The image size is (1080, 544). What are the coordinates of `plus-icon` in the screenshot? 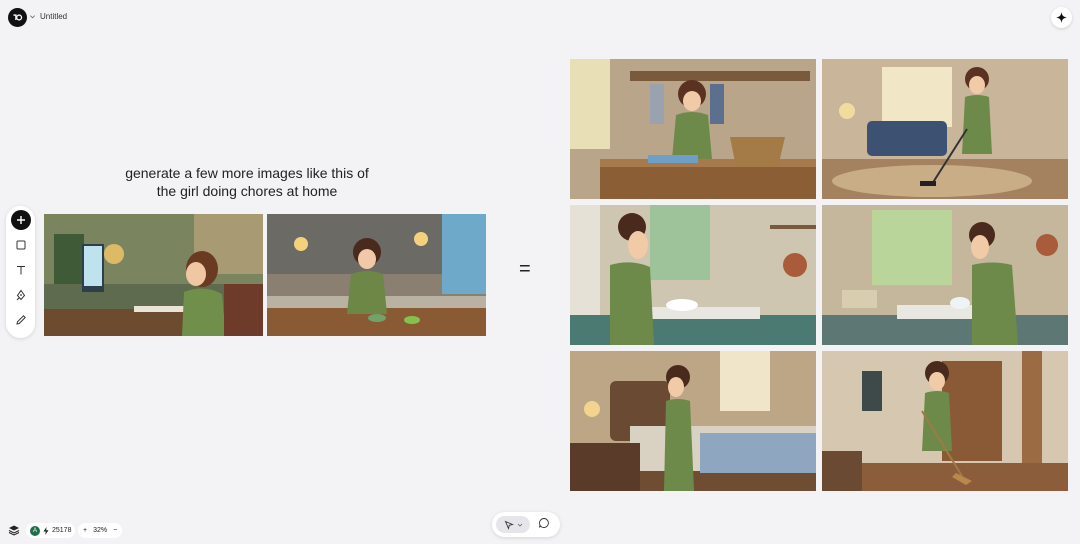 It's located at (20, 220).